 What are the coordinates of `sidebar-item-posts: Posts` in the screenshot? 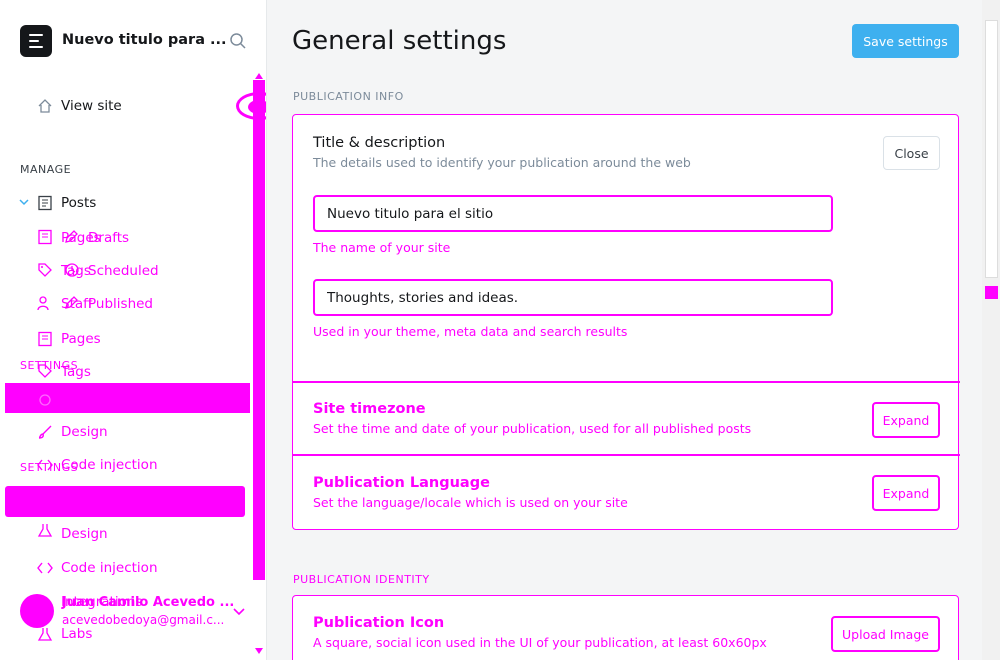 It's located at (78, 203).